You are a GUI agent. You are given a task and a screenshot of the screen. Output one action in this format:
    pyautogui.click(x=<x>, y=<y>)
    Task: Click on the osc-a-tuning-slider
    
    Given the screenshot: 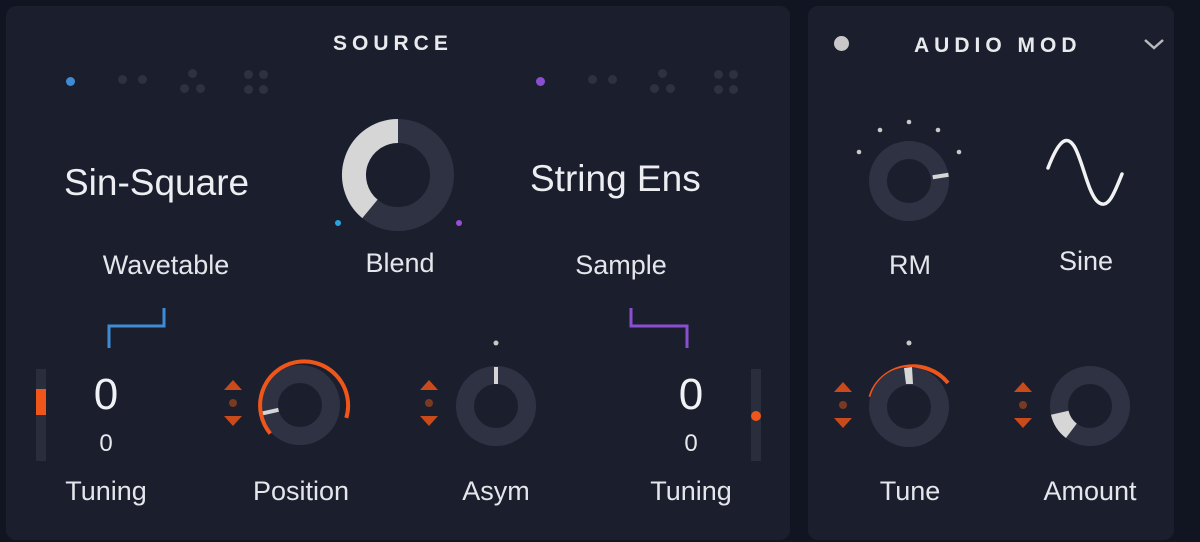 What is the action you would take?
    pyautogui.click(x=41, y=415)
    